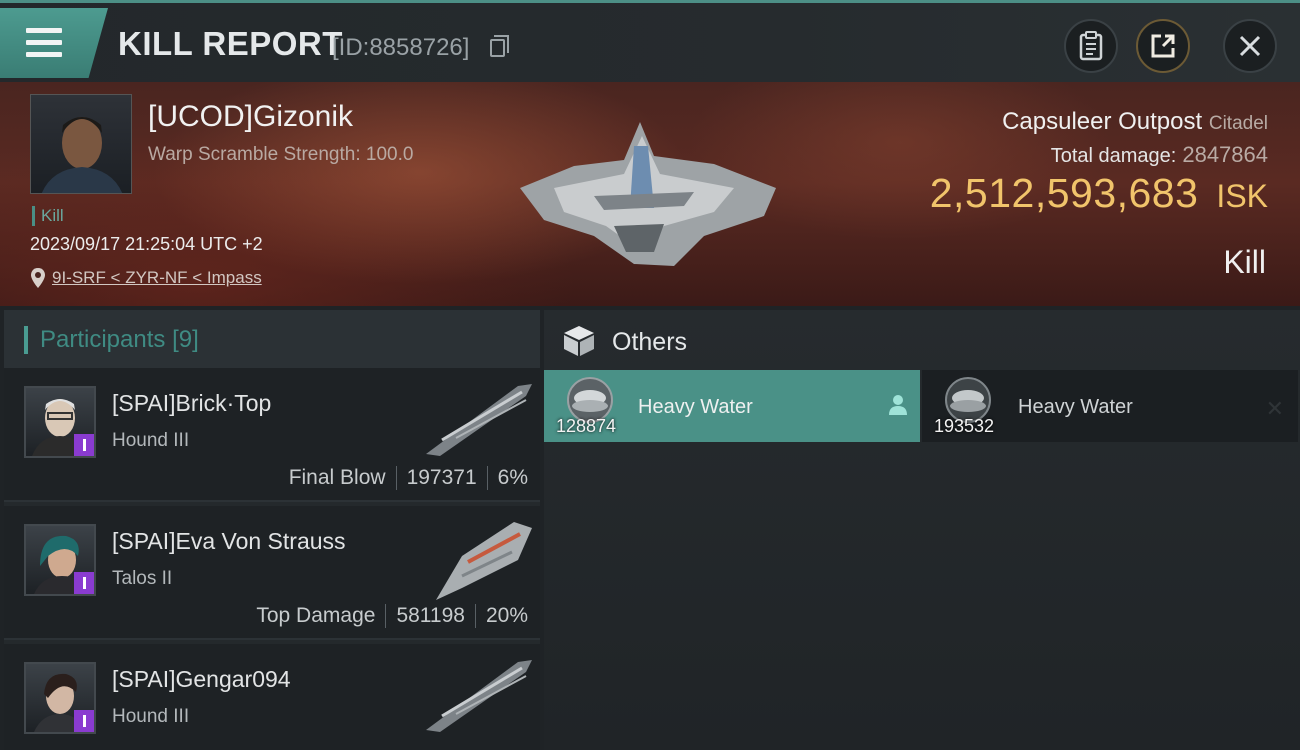 This screenshot has height=750, width=1300. Describe the element at coordinates (201, 679) in the screenshot. I see `participant-name: [SPAI]Gengar094` at that location.